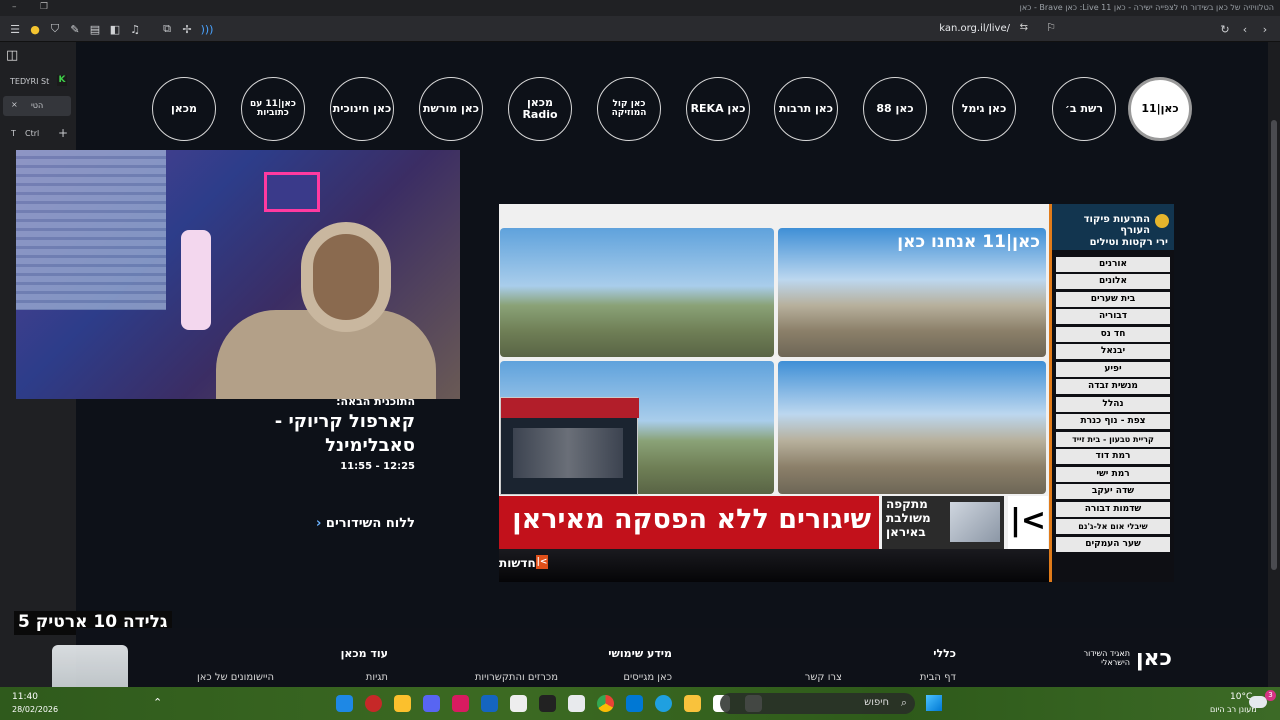 The height and width of the screenshot is (720, 1280). What do you see at coordinates (634, 703) in the screenshot?
I see `store-icon` at bounding box center [634, 703].